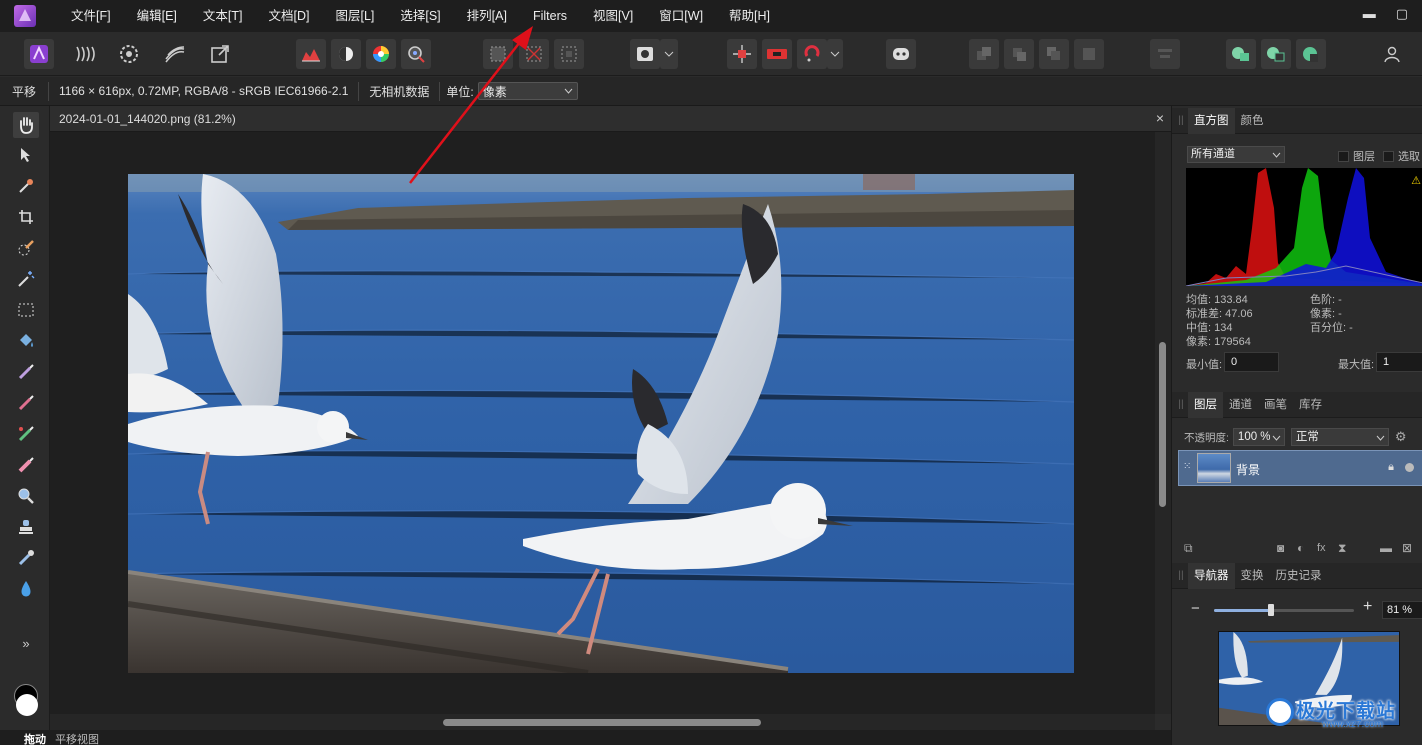  I want to click on fill-tool-icon, so click(26, 341).